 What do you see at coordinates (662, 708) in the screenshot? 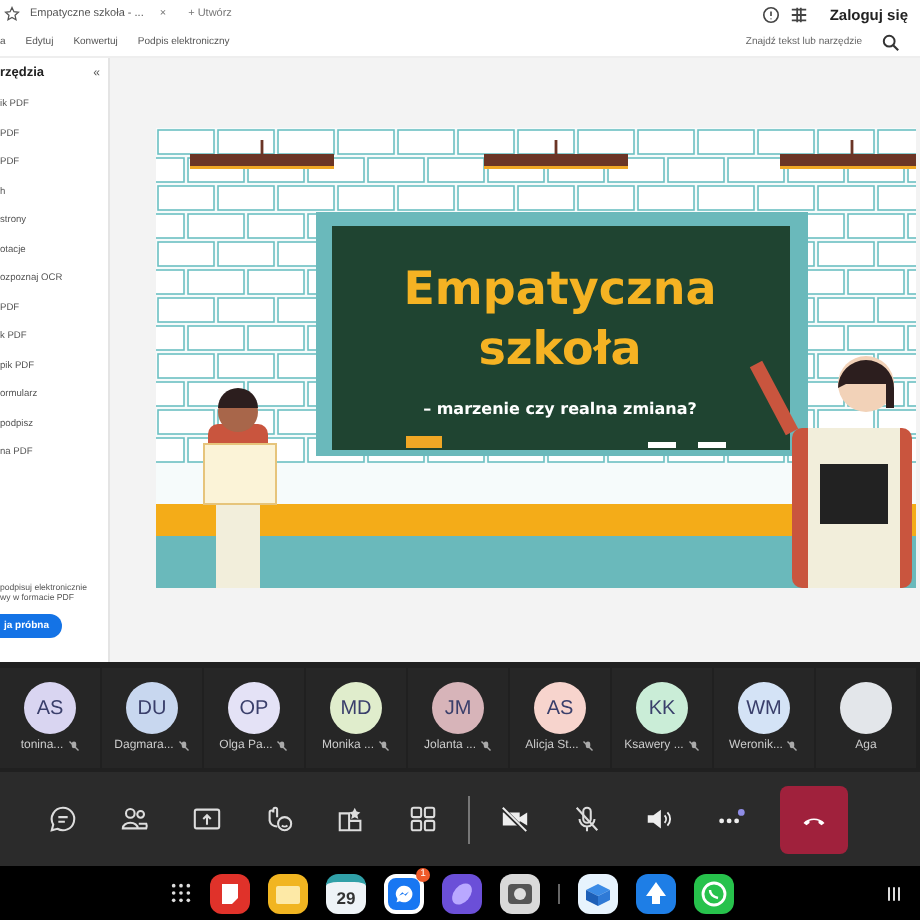
I see `avatar-initials: KK` at bounding box center [662, 708].